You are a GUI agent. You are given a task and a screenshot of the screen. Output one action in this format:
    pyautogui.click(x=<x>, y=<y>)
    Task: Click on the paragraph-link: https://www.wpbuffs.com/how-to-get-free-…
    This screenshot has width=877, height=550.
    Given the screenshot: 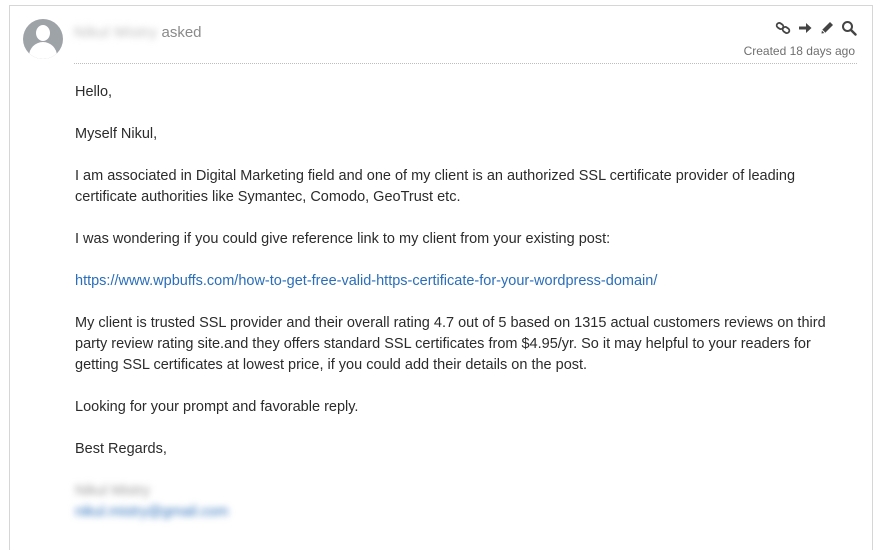 What is the action you would take?
    pyautogui.click(x=455, y=281)
    